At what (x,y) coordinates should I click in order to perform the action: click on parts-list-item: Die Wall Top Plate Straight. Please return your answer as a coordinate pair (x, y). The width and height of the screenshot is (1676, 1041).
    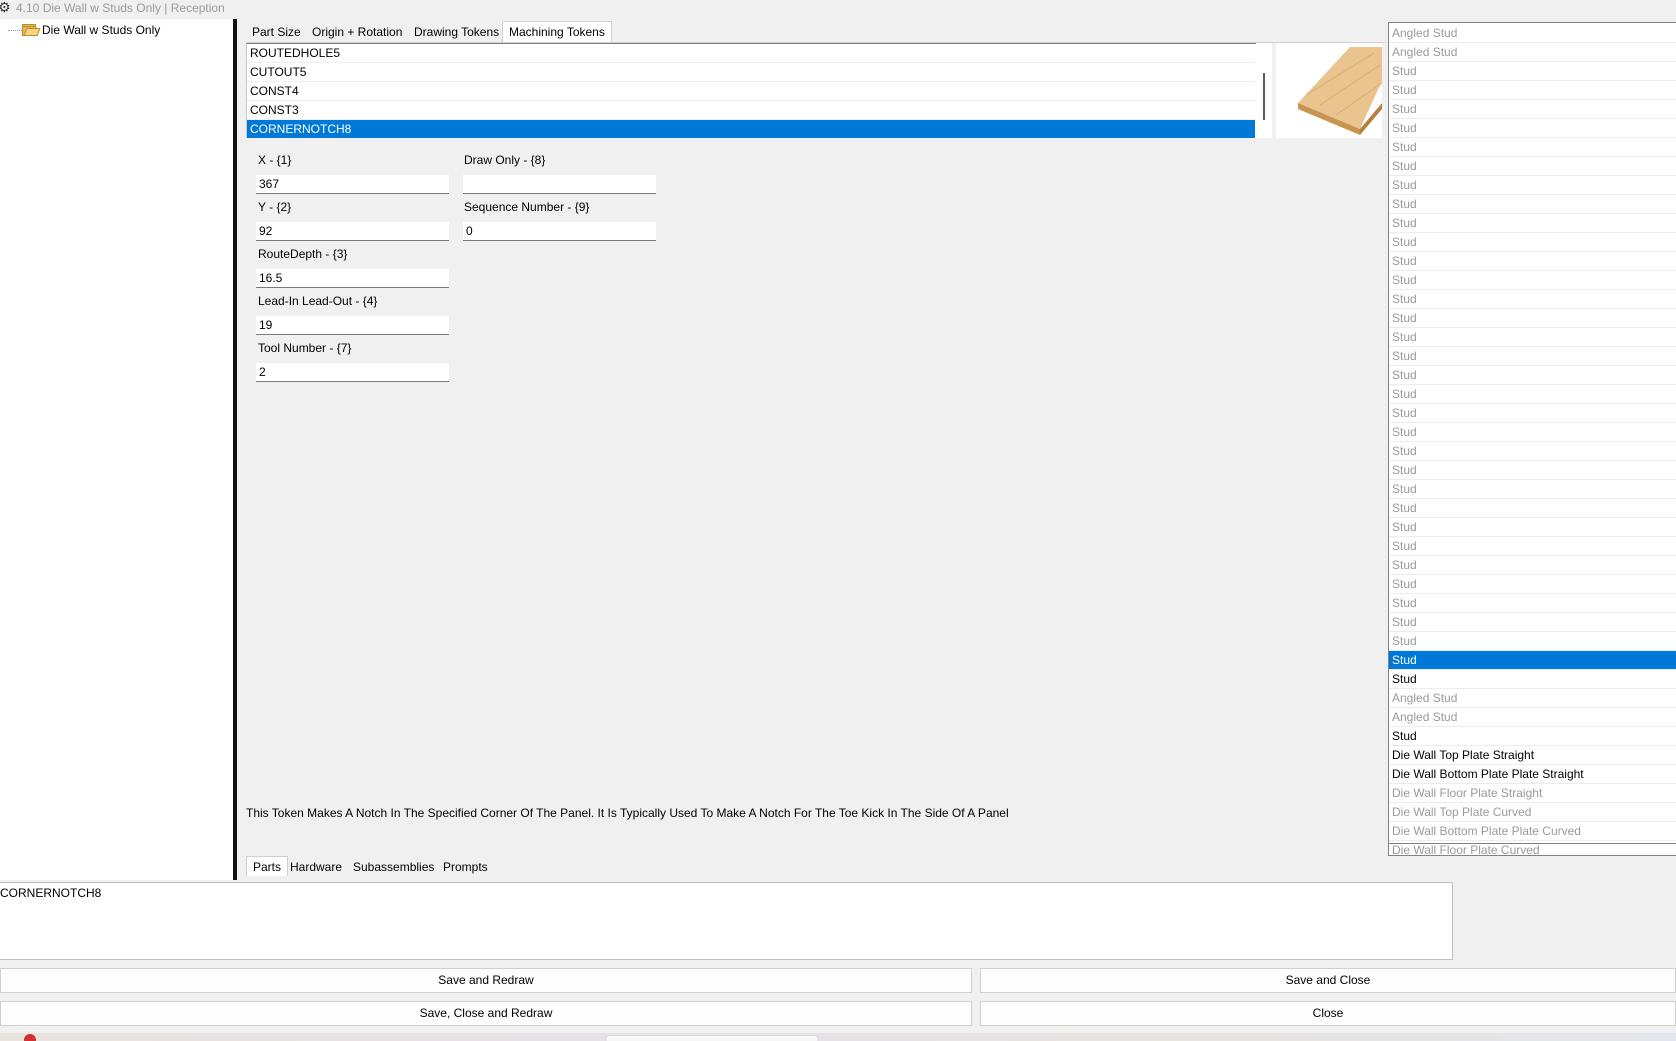
    Looking at the image, I should click on (1532, 755).